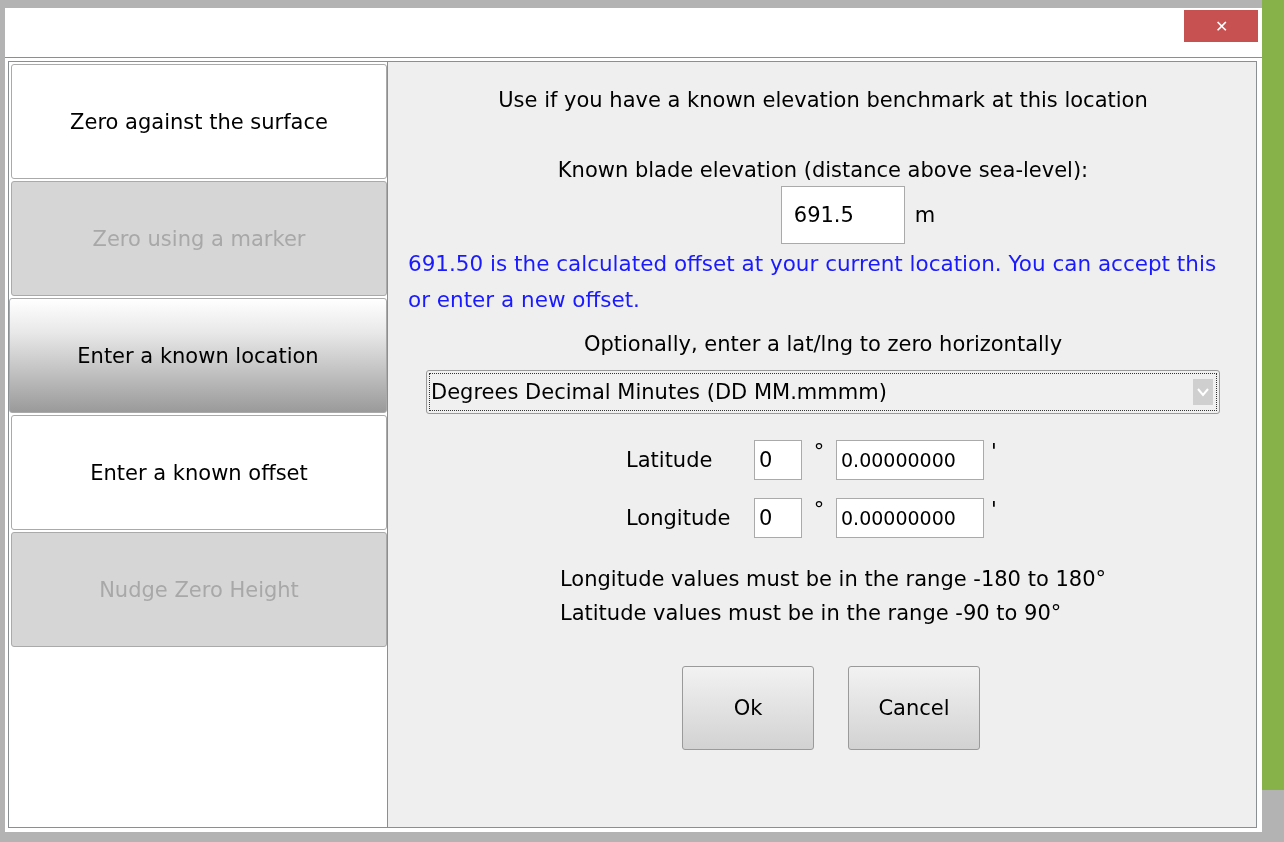 The height and width of the screenshot is (842, 1284). Describe the element at coordinates (670, 460) in the screenshot. I see `coordinate-label: Latitude` at that location.